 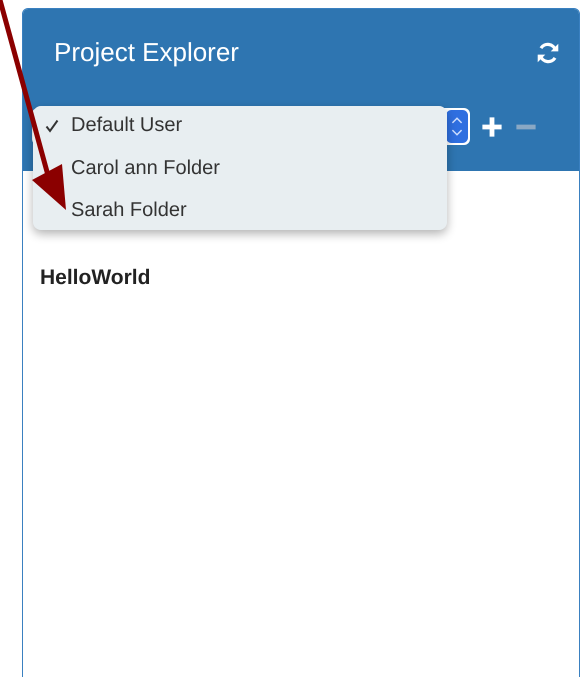 I want to click on menu-item: Sarah Folder, so click(x=129, y=210).